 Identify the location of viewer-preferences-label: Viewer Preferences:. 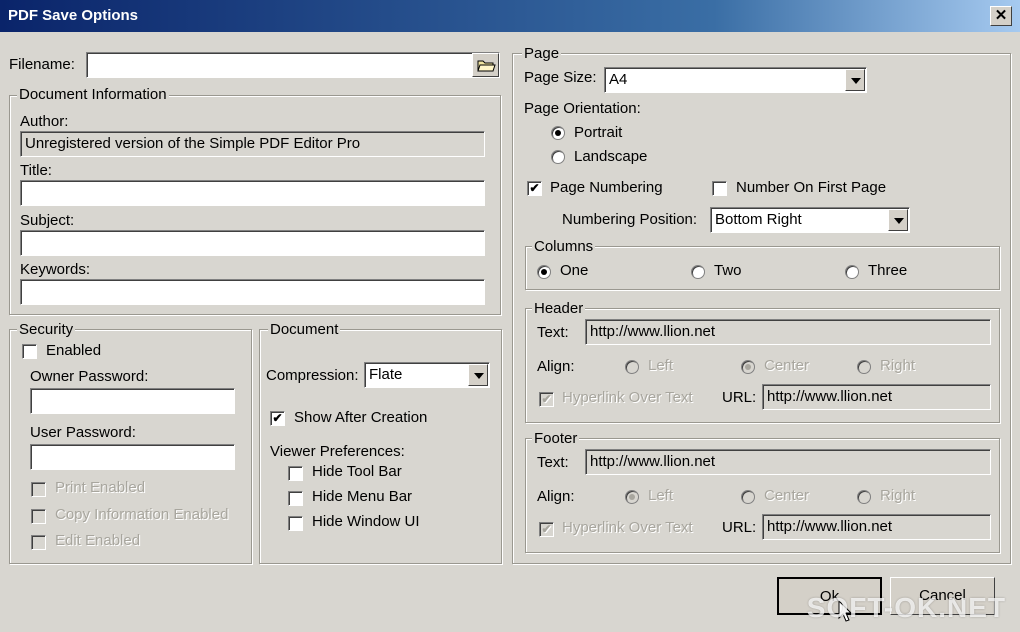
(337, 451).